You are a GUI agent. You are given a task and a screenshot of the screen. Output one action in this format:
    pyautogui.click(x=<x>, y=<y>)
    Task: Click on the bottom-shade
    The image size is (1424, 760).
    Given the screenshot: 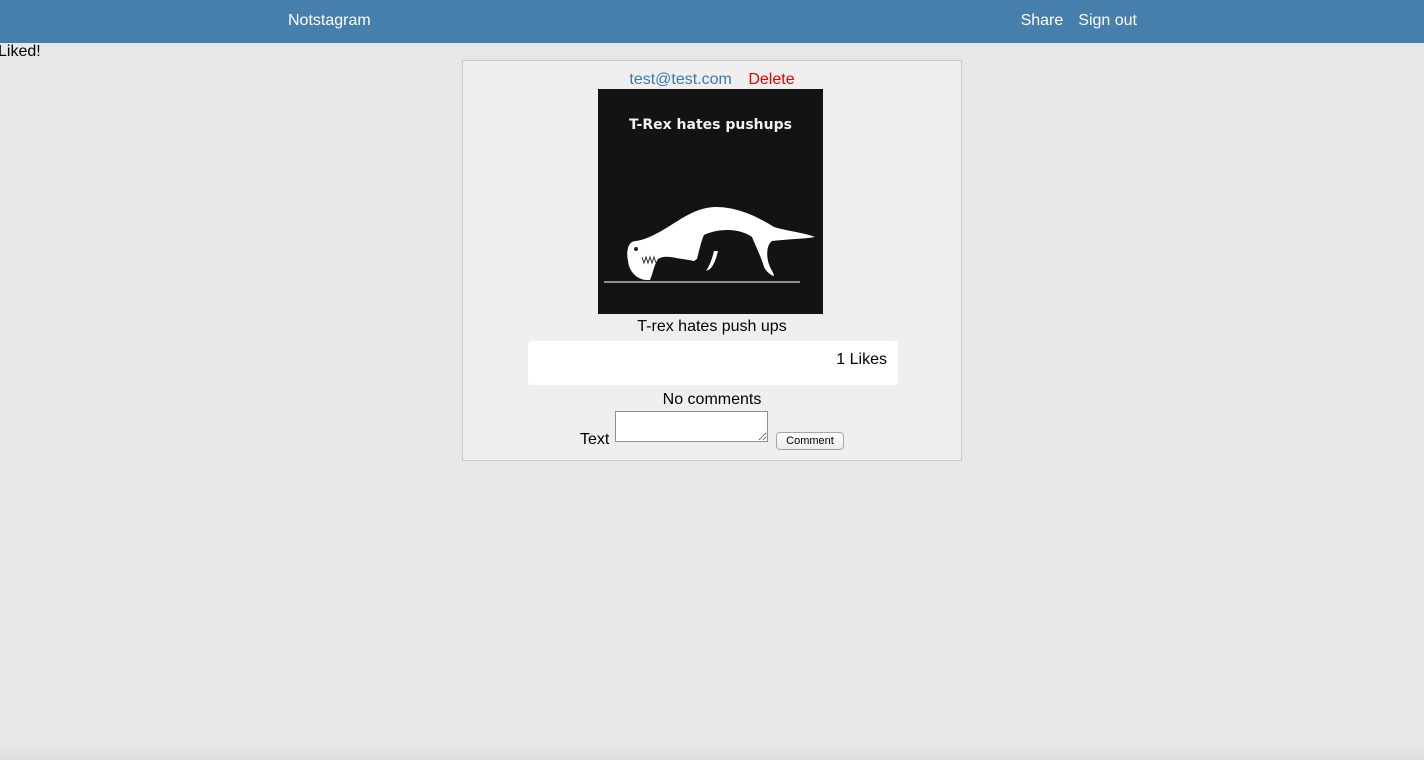 What is the action you would take?
    pyautogui.click(x=712, y=751)
    